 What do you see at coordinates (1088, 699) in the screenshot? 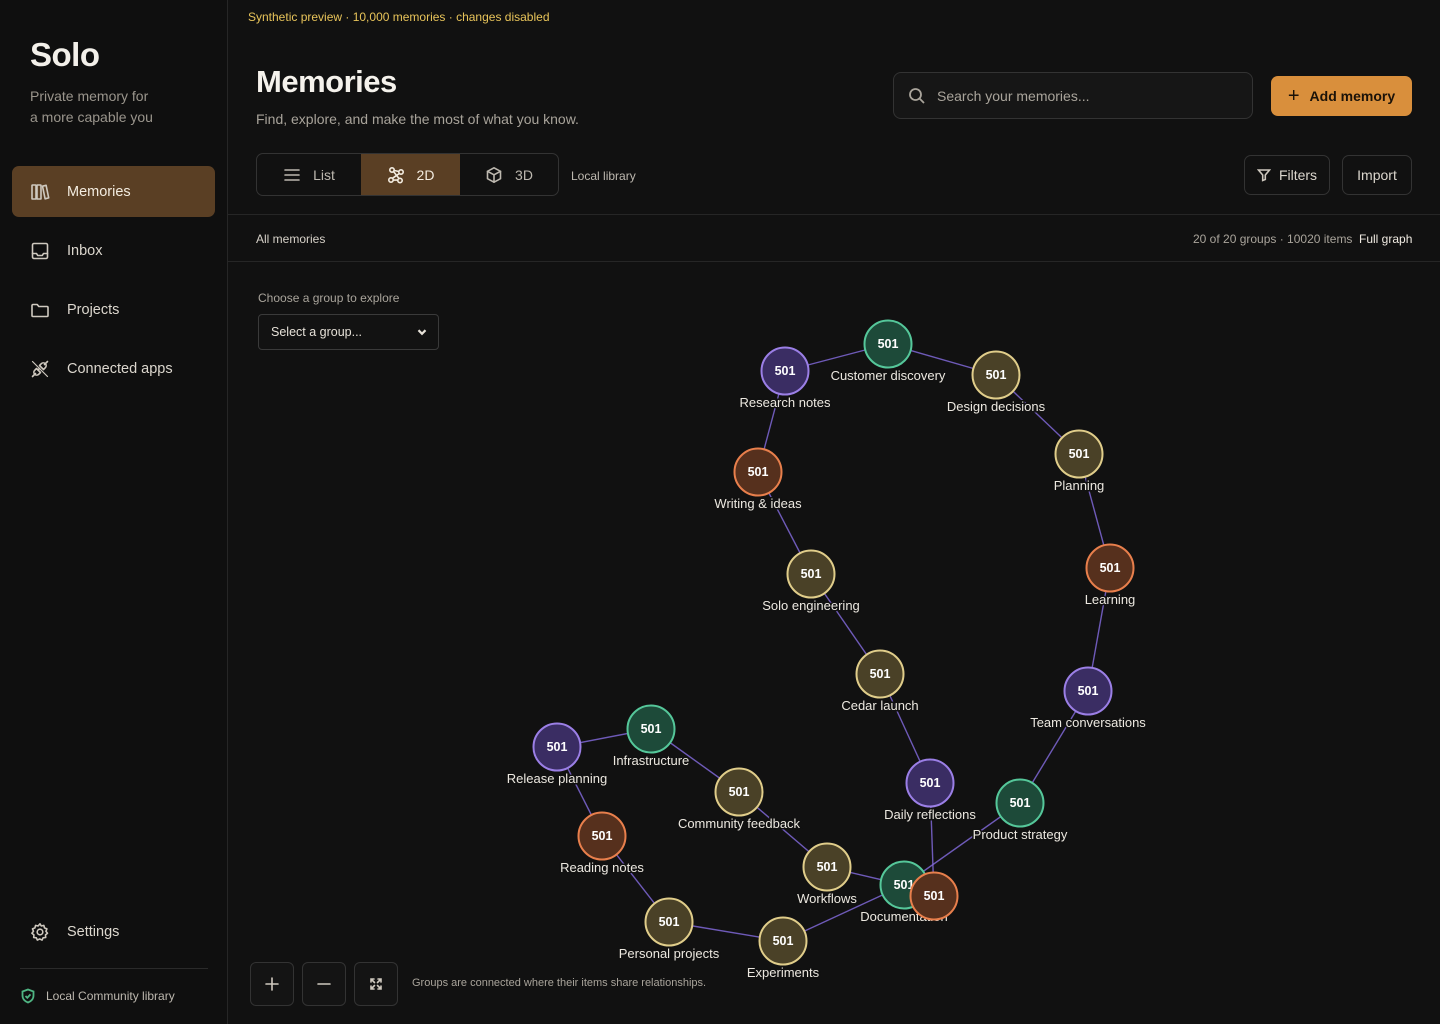
I see `graph-node-team: 501 Team conversations` at bounding box center [1088, 699].